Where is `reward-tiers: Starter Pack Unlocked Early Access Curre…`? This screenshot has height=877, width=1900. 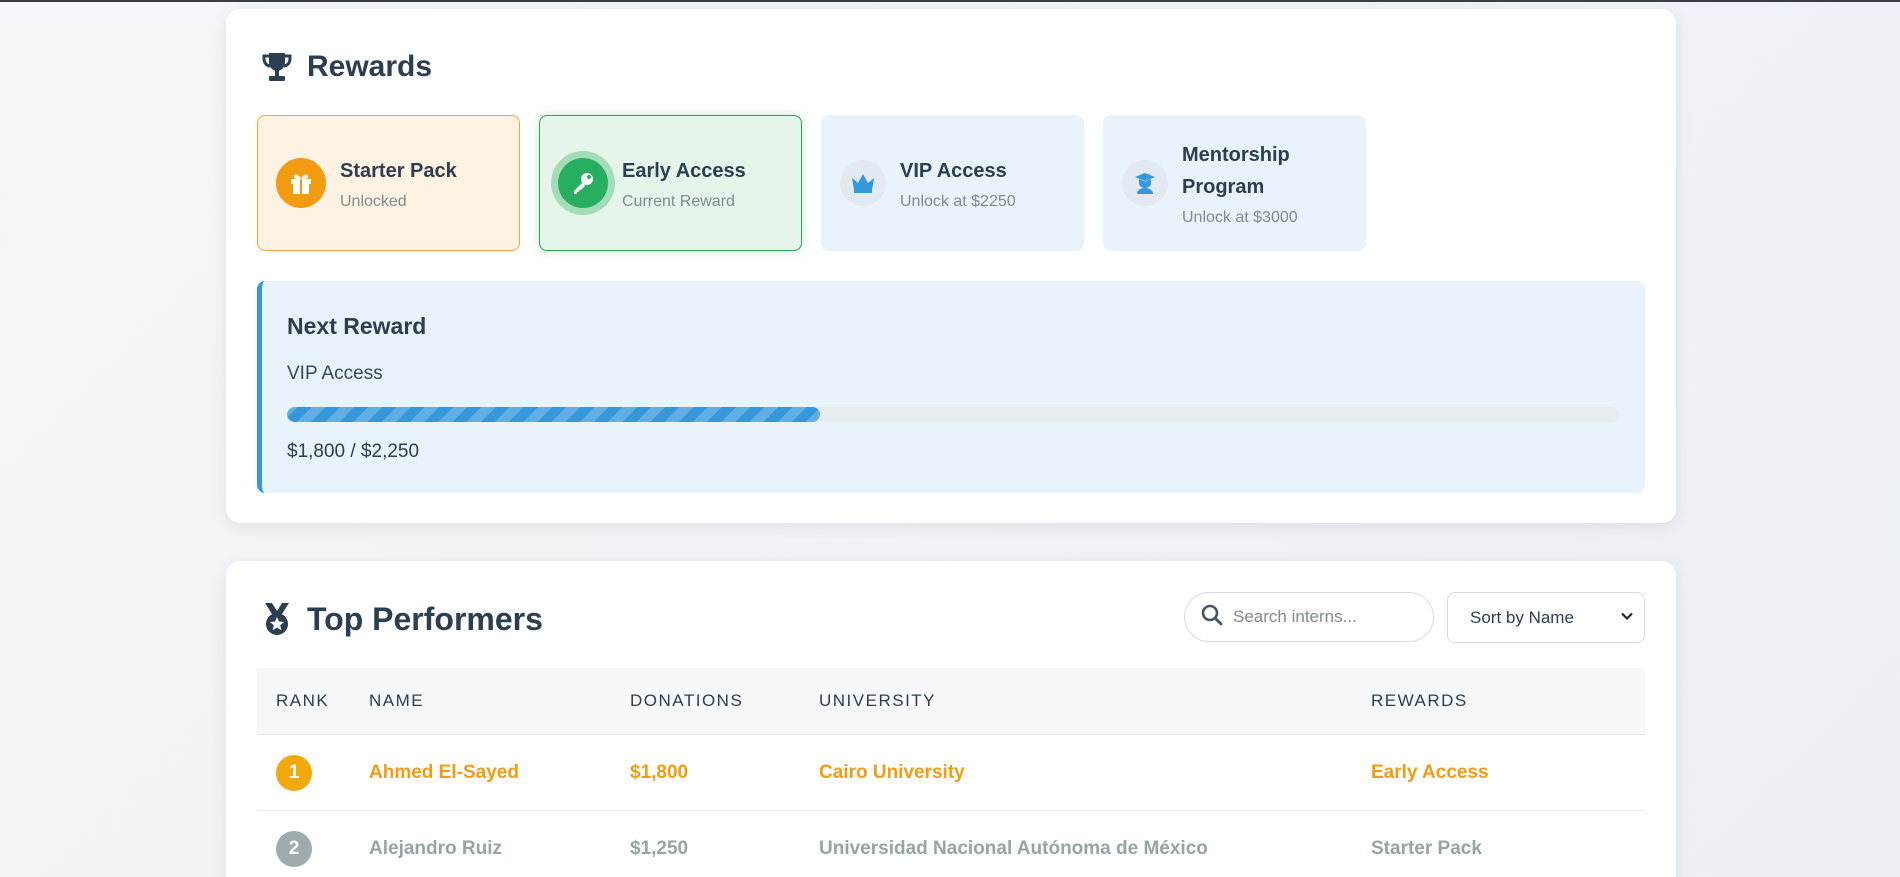
reward-tiers: Starter Pack Unlocked Early Access Curre… is located at coordinates (811, 183).